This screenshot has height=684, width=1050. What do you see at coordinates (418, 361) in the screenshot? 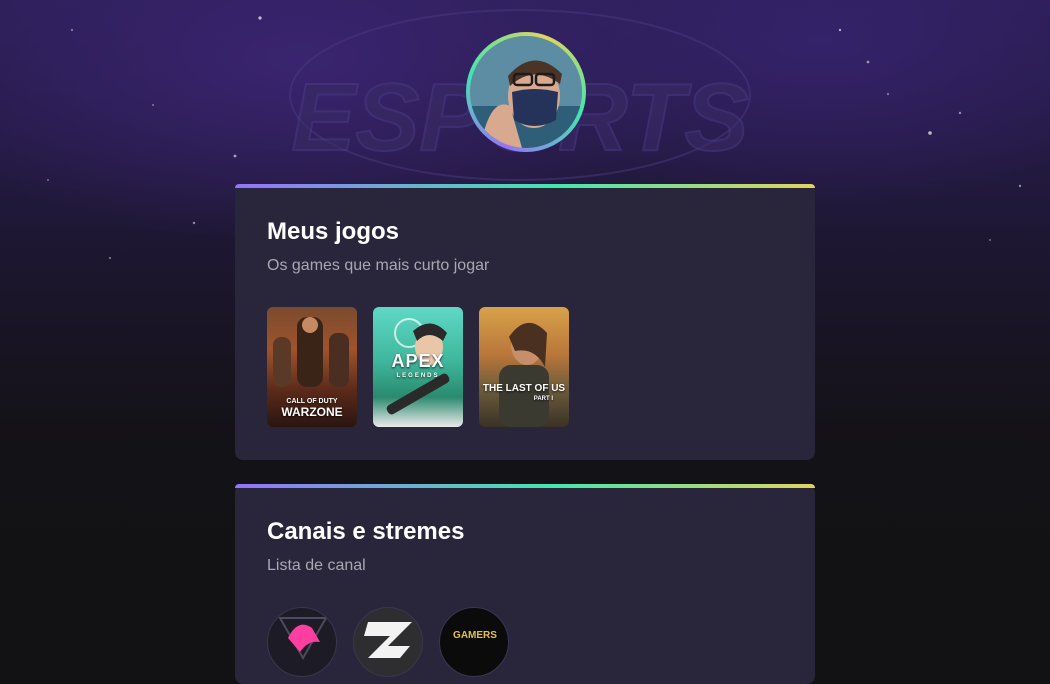
I see `game-title-top: APEX` at bounding box center [418, 361].